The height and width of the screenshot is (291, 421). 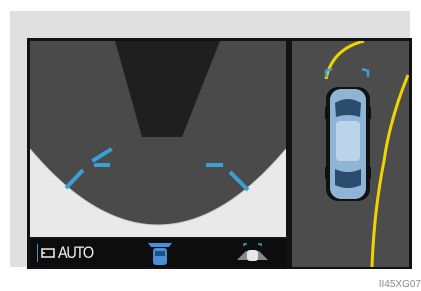 I want to click on guide-line-right, so click(x=239, y=181).